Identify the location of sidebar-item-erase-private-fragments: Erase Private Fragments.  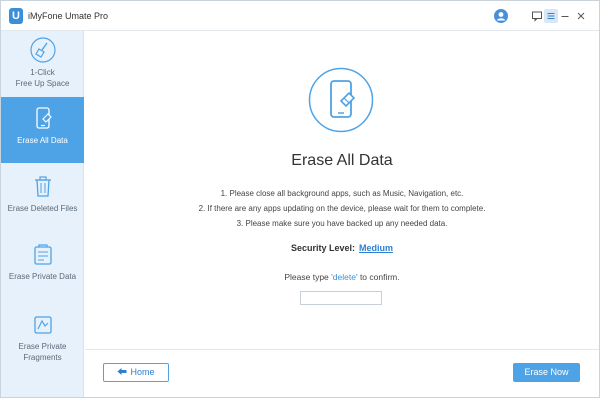
(42, 343).